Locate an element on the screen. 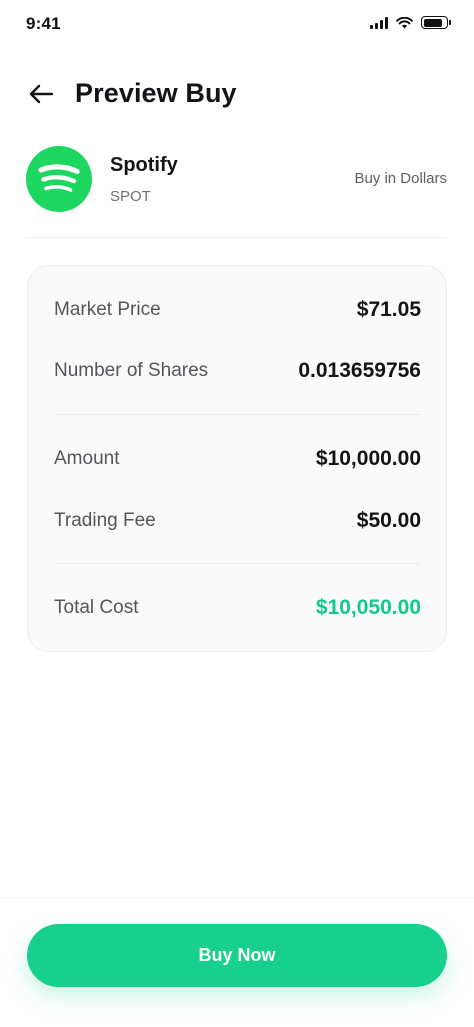  buy-now-button: Buy Now is located at coordinates (237, 955).